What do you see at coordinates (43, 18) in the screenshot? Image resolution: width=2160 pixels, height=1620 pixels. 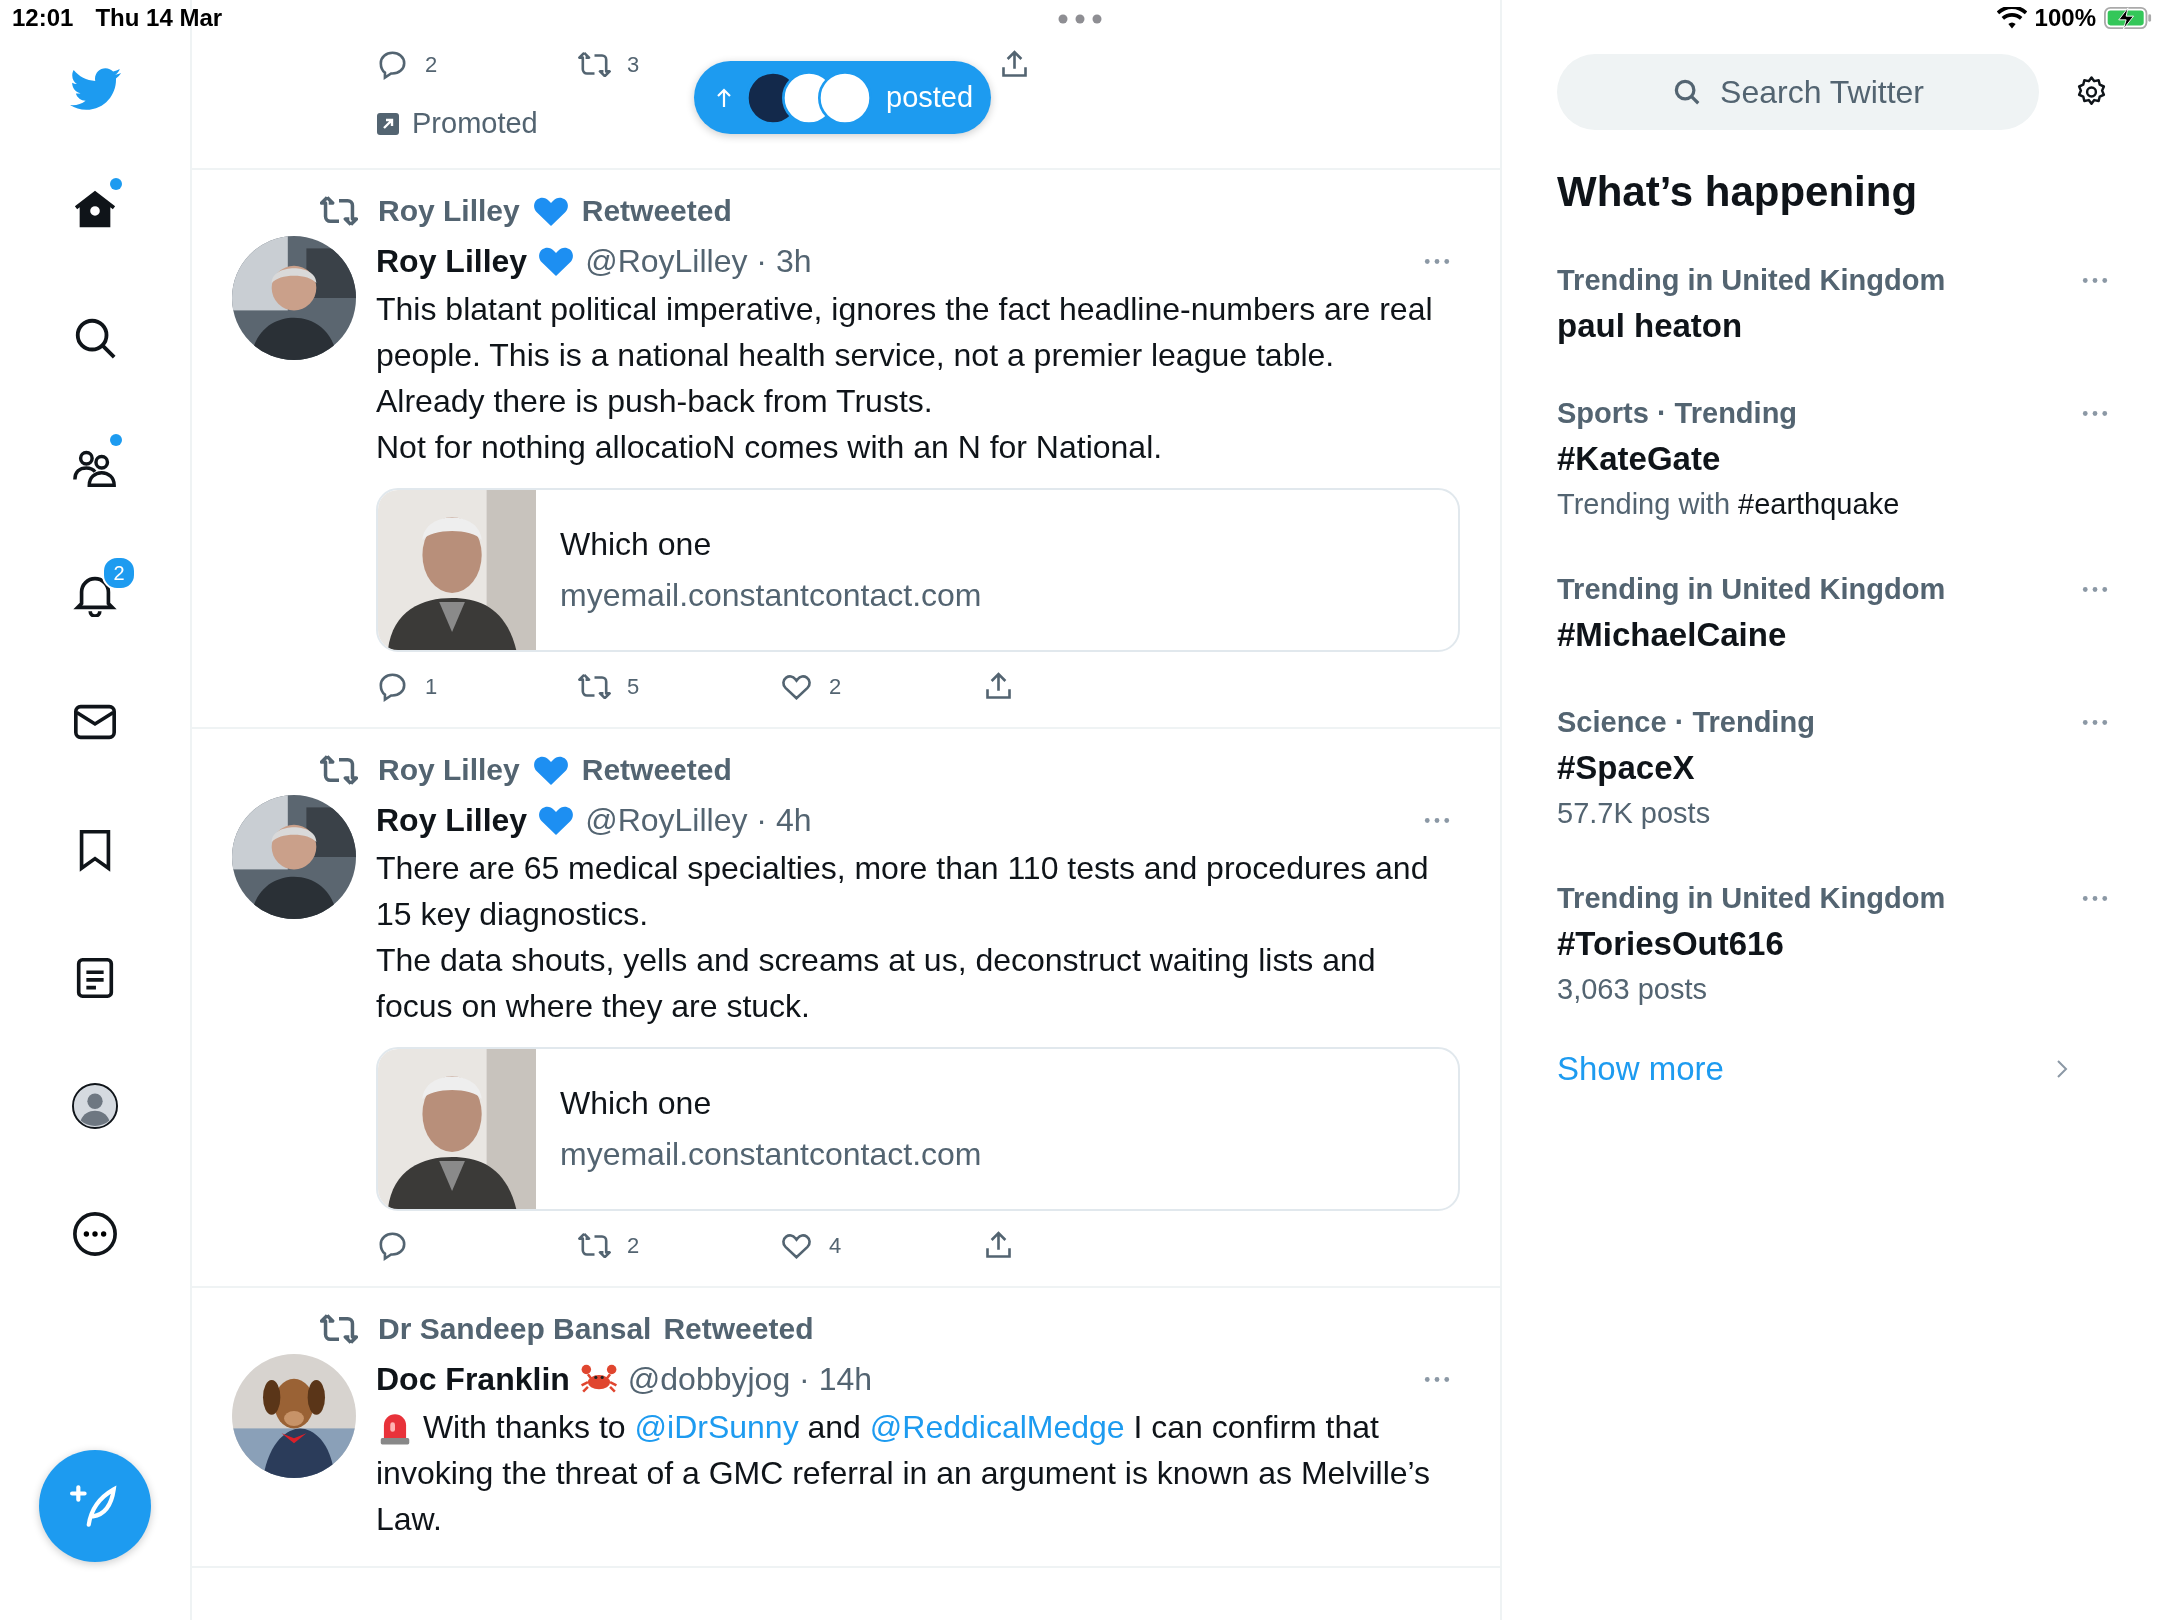 I see `status-time: 12:01` at bounding box center [43, 18].